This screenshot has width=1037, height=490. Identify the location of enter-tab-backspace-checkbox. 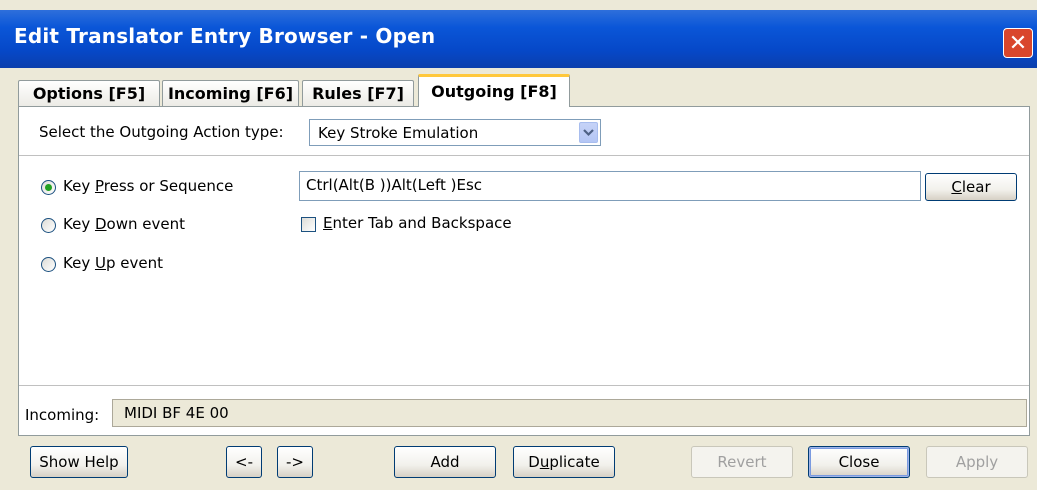
(308, 224).